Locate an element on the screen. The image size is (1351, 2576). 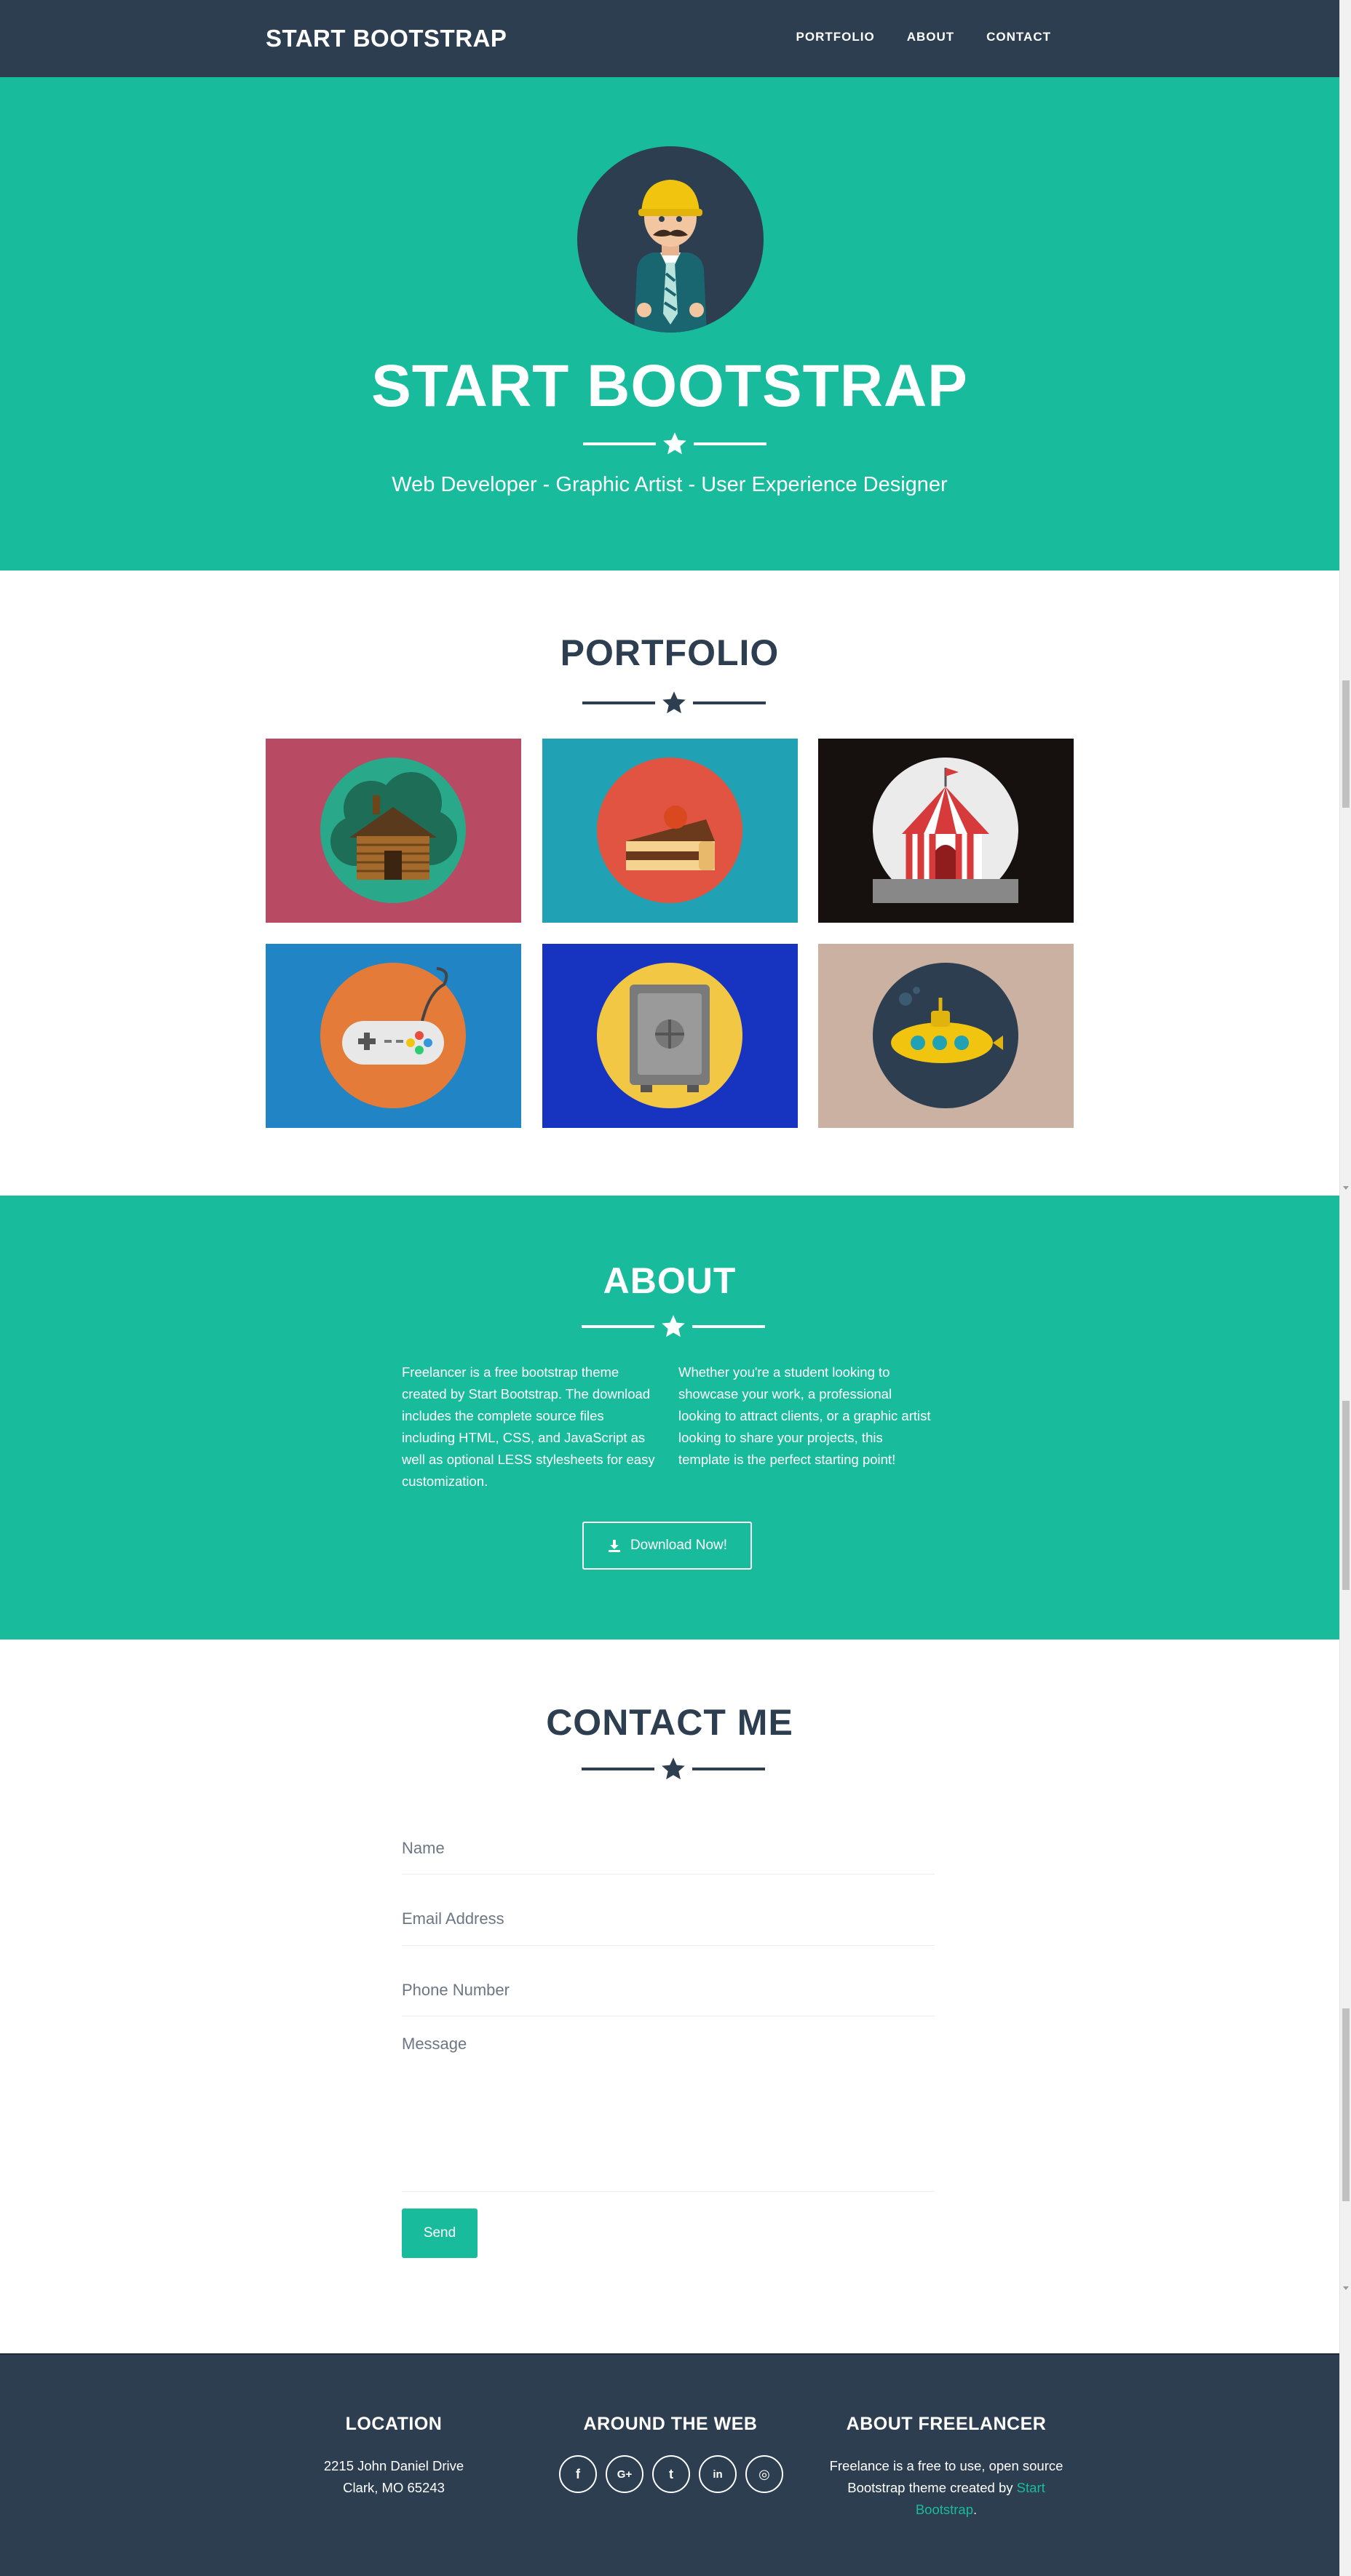
phone-field is located at coordinates (668, 1981).